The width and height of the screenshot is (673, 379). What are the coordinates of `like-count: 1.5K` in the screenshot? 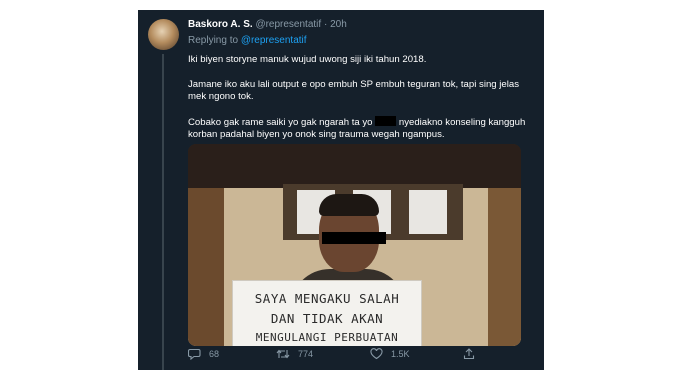 It's located at (400, 354).